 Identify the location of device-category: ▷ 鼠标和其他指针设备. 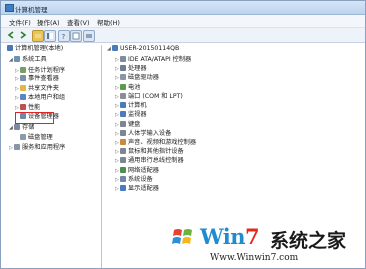
(149, 152).